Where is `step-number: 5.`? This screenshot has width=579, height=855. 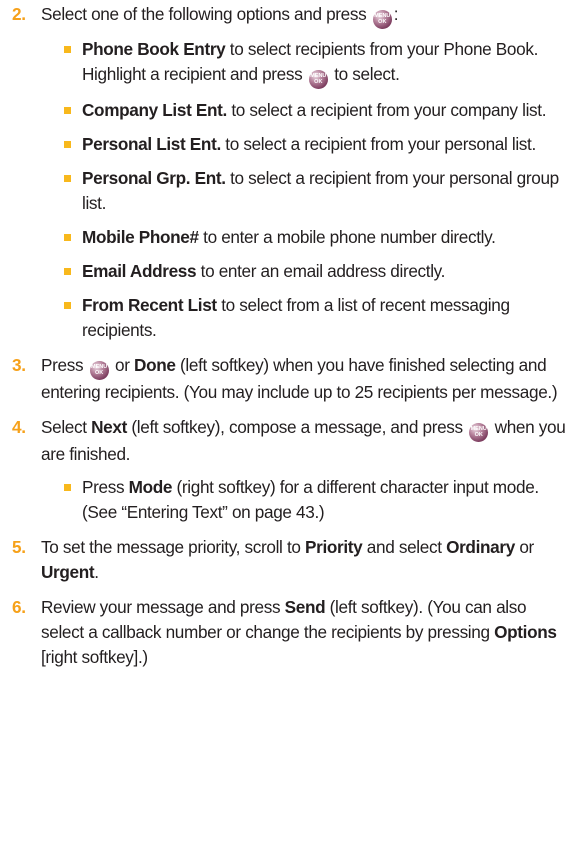
step-number: 5. is located at coordinates (19, 547).